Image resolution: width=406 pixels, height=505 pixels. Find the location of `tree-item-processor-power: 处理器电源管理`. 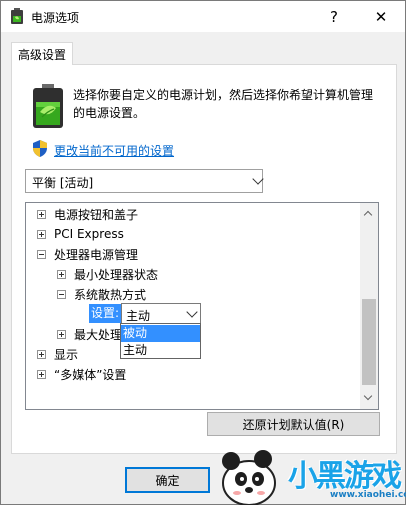

tree-item-processor-power: 处理器电源管理 is located at coordinates (87, 254).